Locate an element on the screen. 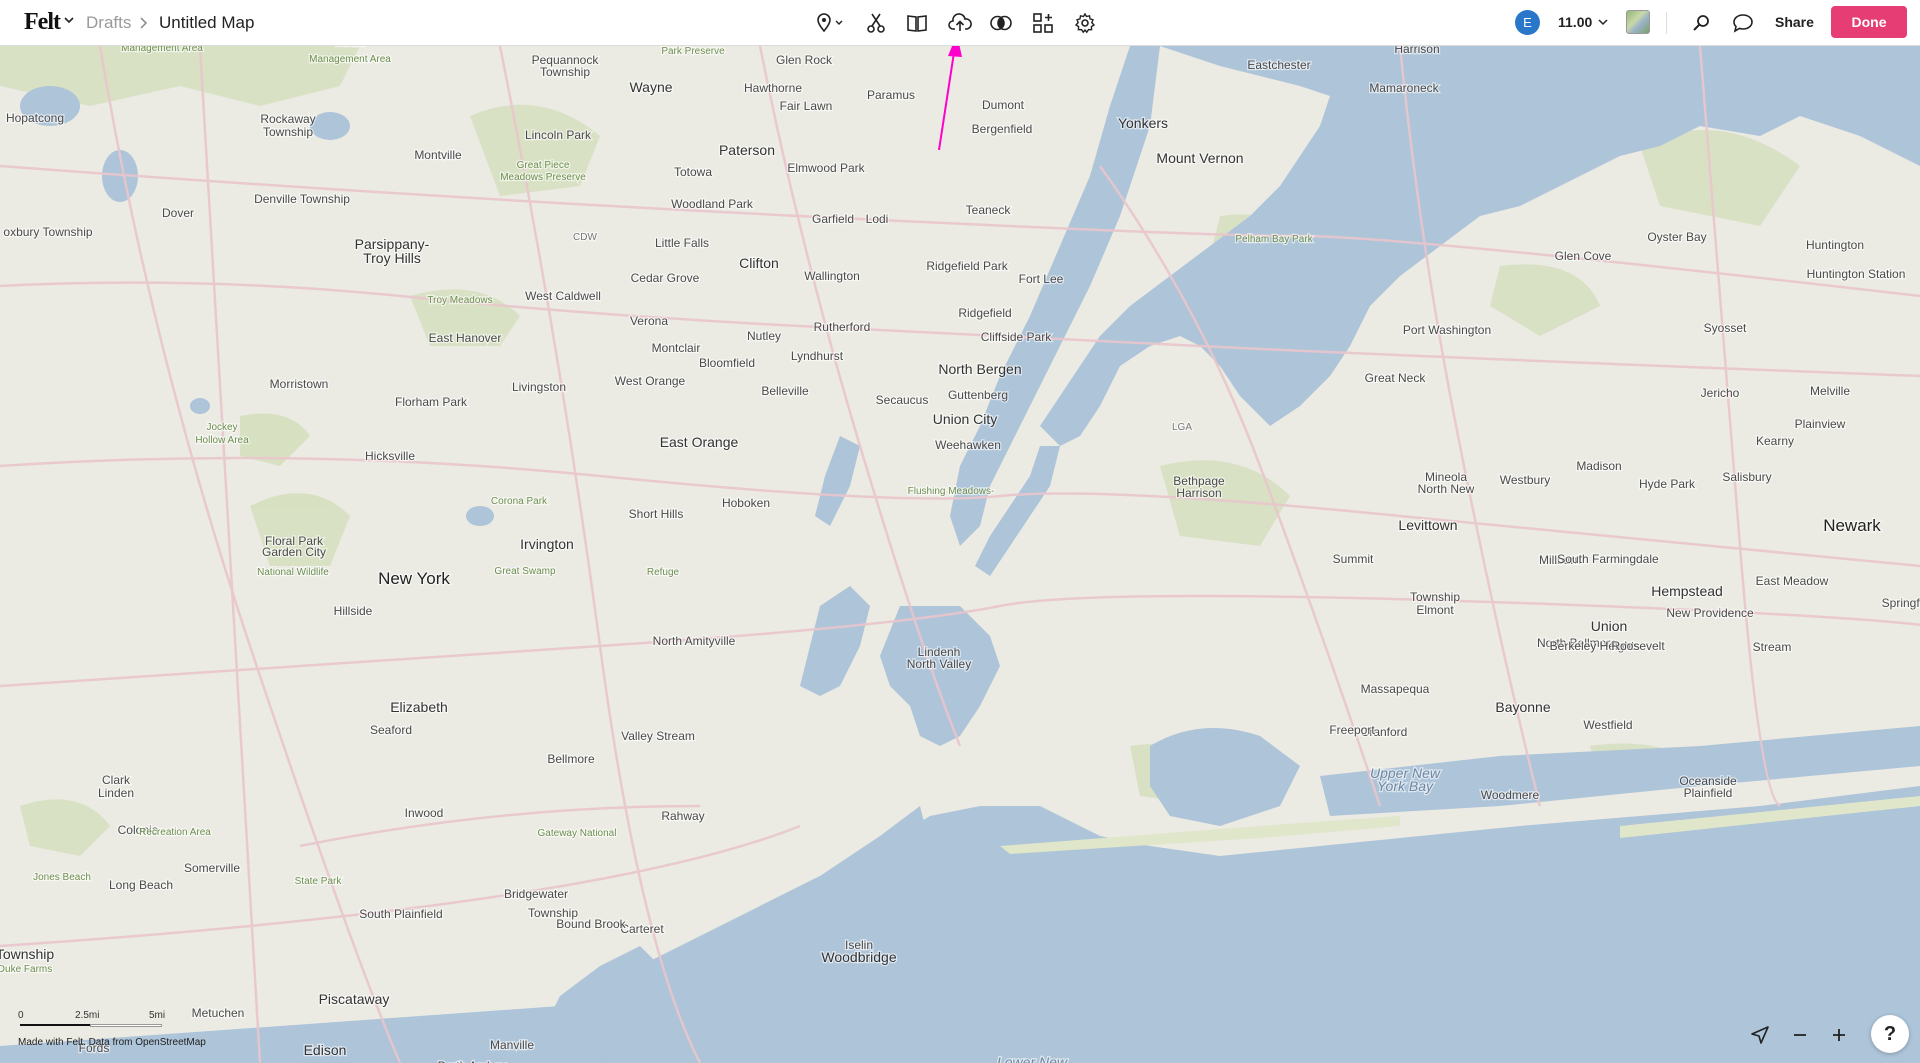 This screenshot has height=1063, width=1920. comments-button is located at coordinates (1743, 23).